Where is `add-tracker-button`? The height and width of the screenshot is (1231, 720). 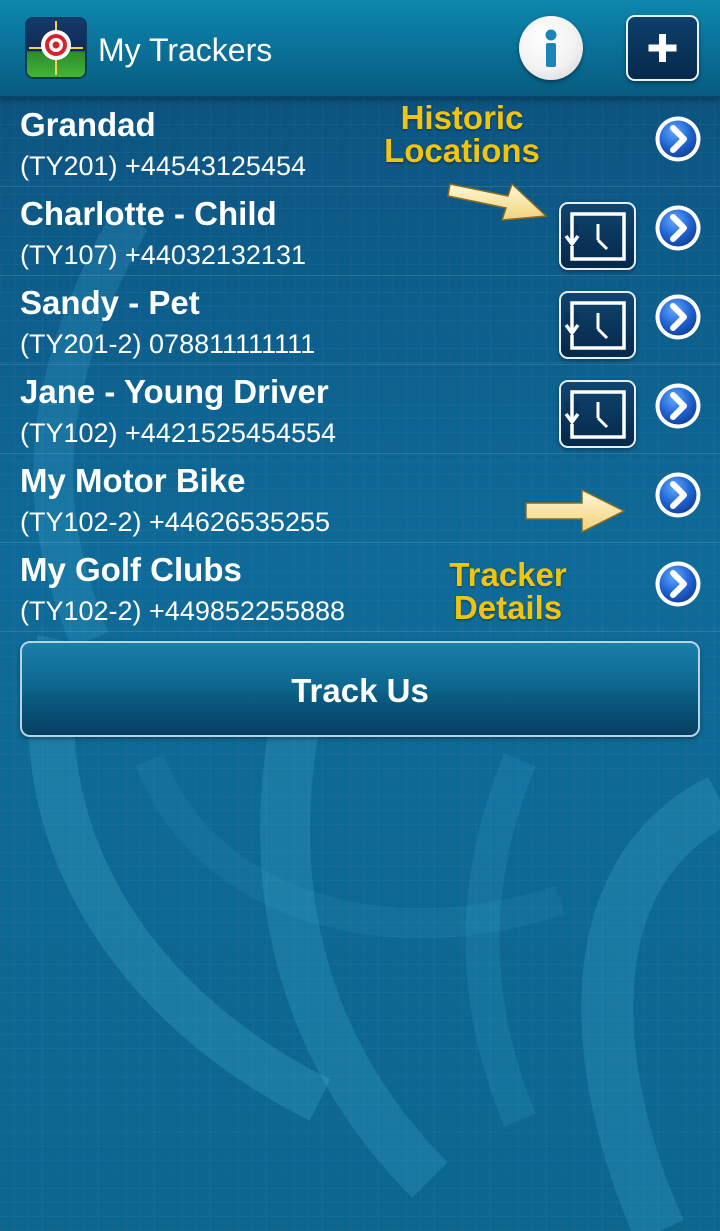 add-tracker-button is located at coordinates (662, 48).